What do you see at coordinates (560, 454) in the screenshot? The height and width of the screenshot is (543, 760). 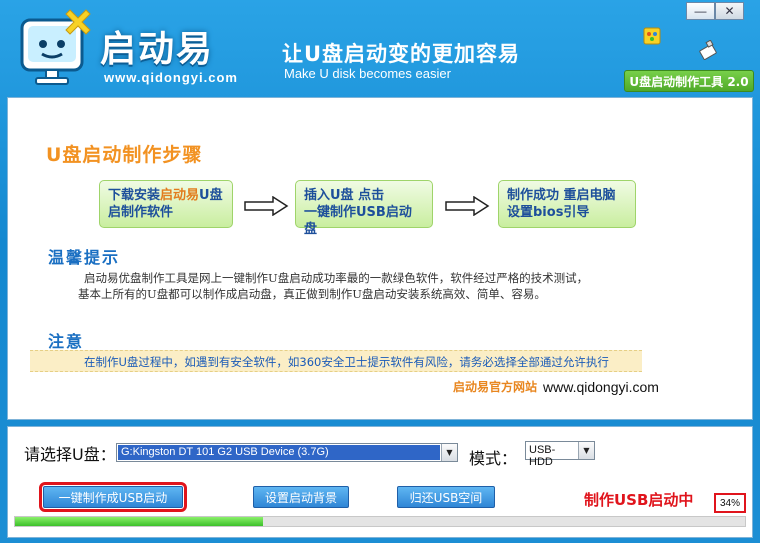 I see `mode-select: USB-HDD ▼` at bounding box center [560, 454].